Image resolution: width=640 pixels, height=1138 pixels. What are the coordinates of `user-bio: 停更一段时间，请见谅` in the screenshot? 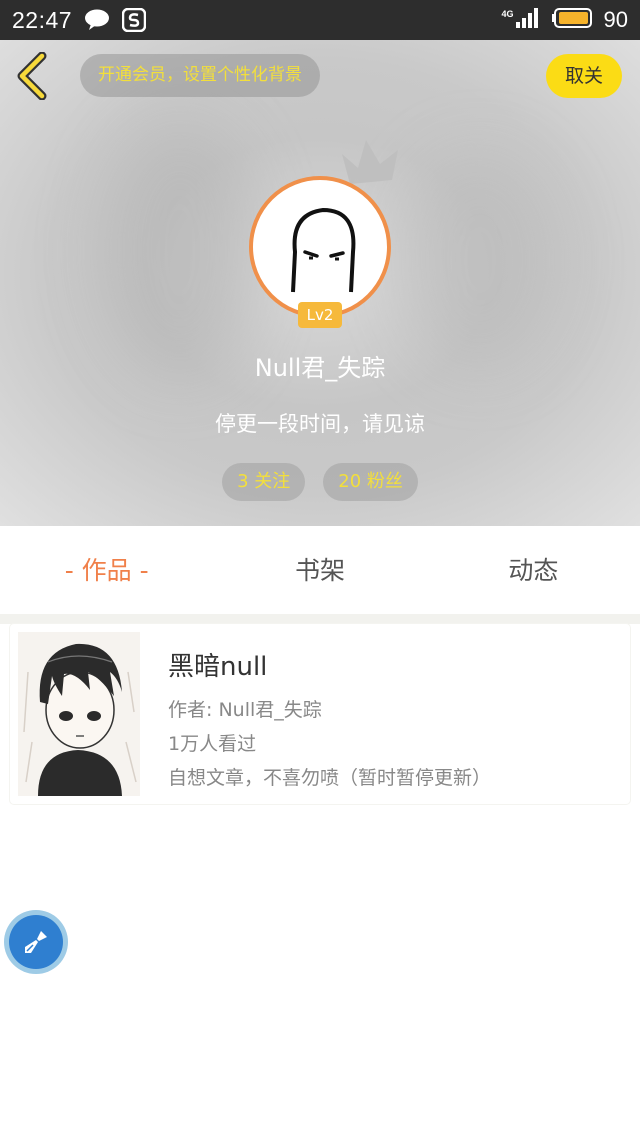 It's located at (320, 424).